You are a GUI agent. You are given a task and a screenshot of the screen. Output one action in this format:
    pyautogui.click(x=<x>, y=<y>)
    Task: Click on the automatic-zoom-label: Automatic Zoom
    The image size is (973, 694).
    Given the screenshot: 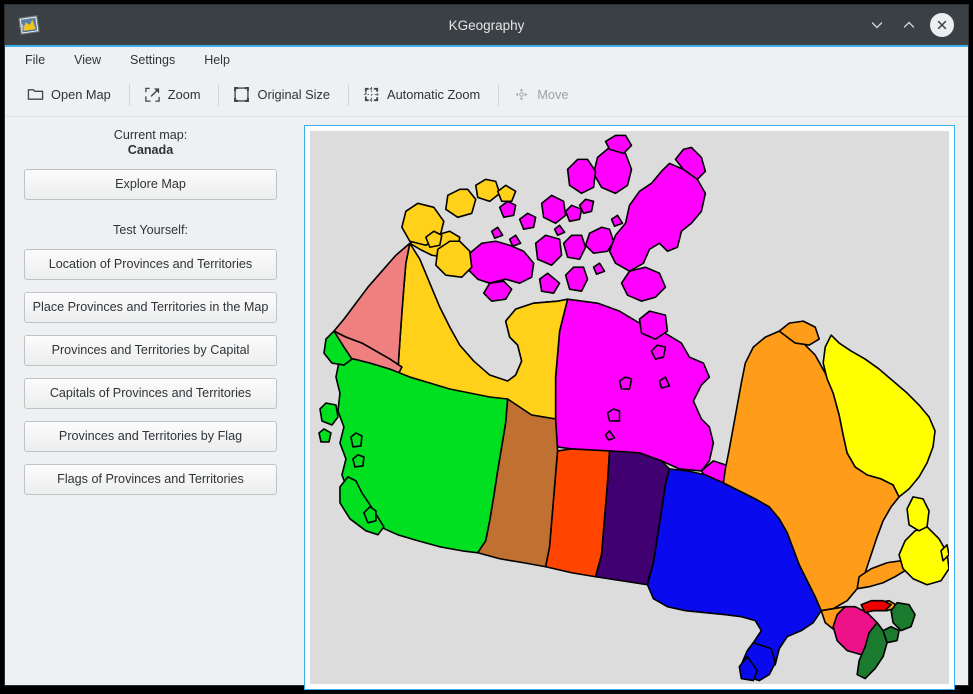 What is the action you would take?
    pyautogui.click(x=434, y=94)
    